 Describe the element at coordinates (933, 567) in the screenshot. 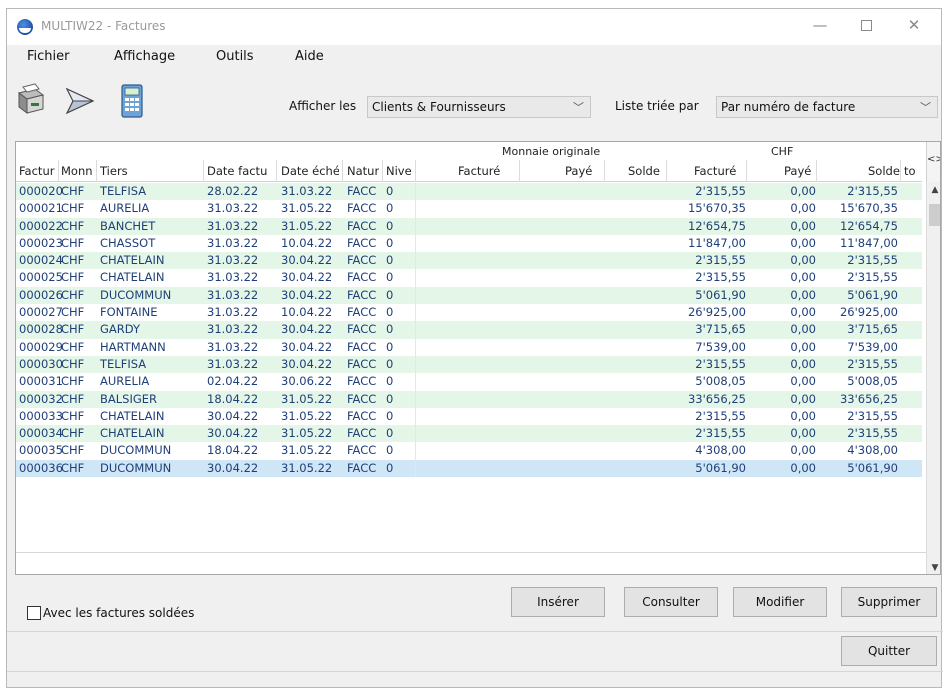

I see `scroll-down-icon: ▼` at that location.